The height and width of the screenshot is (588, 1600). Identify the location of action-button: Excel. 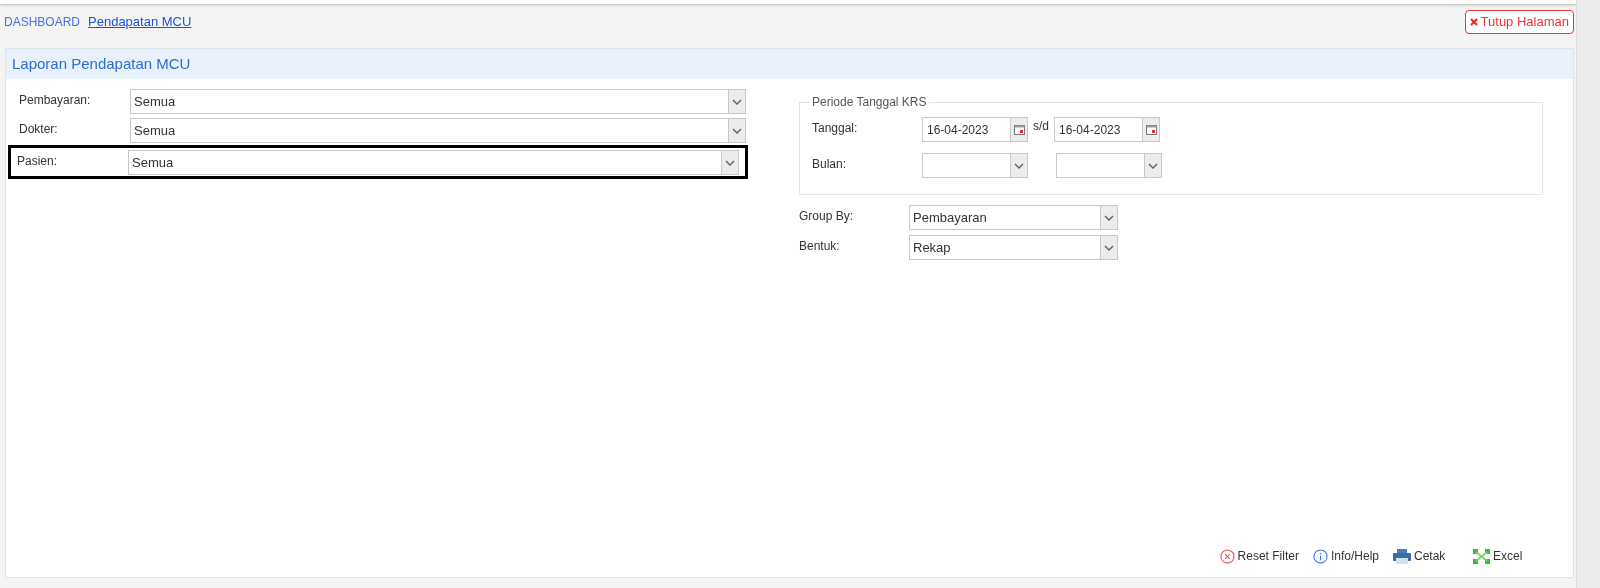
(1506, 556).